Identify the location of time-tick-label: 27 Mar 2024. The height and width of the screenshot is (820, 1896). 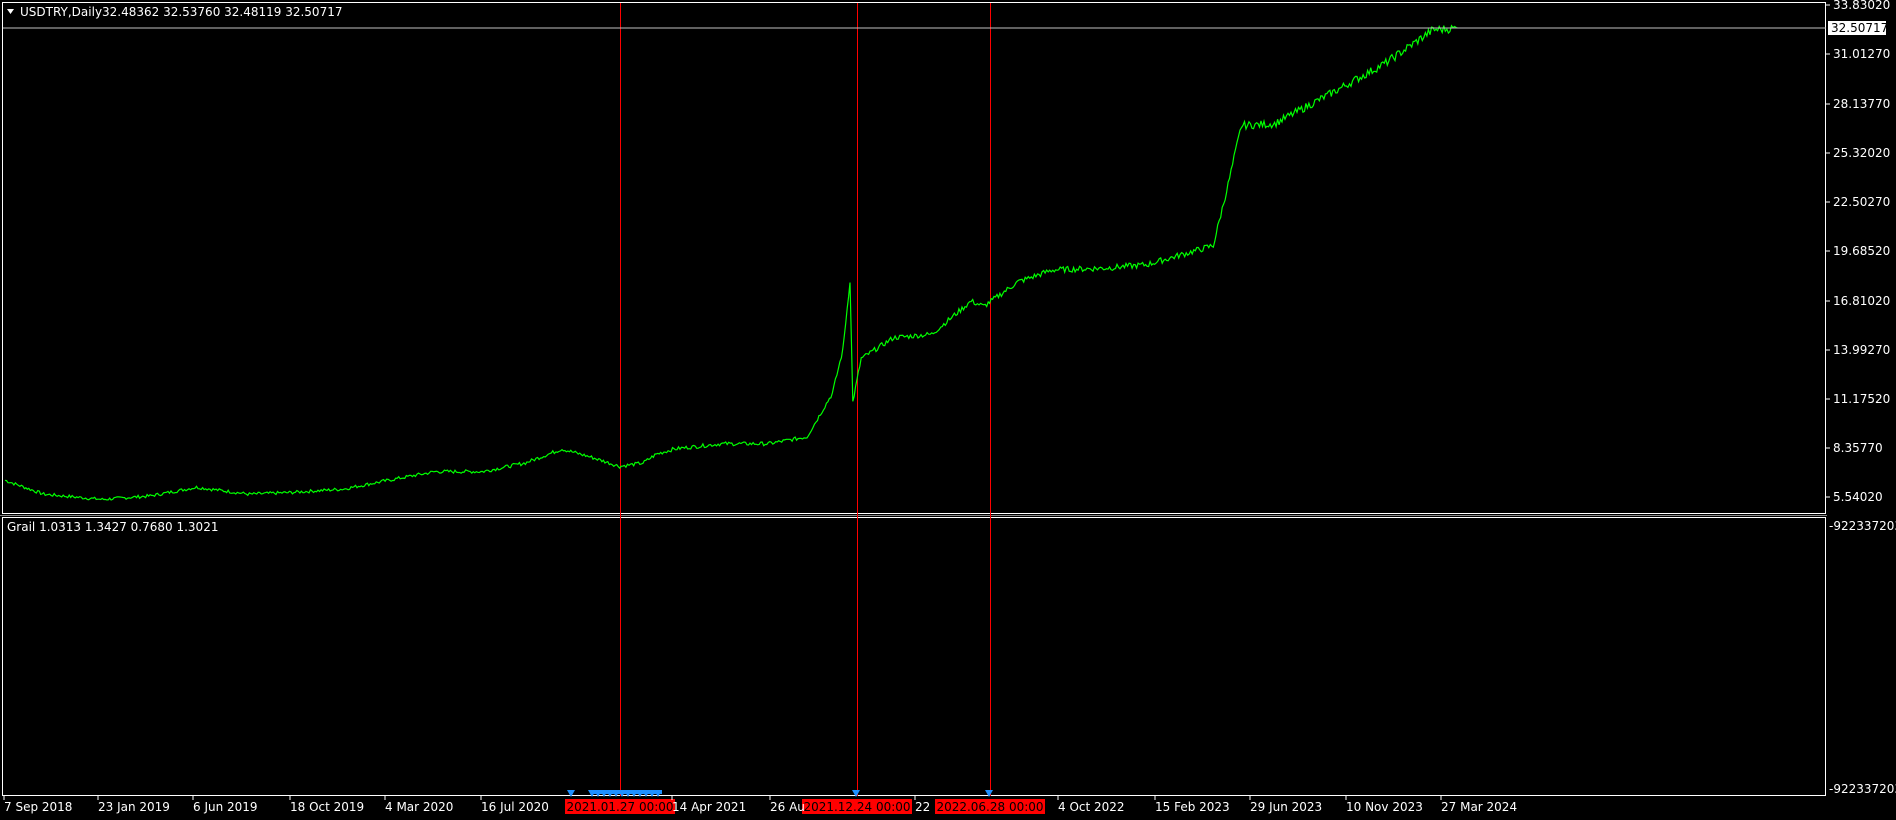
(1479, 807).